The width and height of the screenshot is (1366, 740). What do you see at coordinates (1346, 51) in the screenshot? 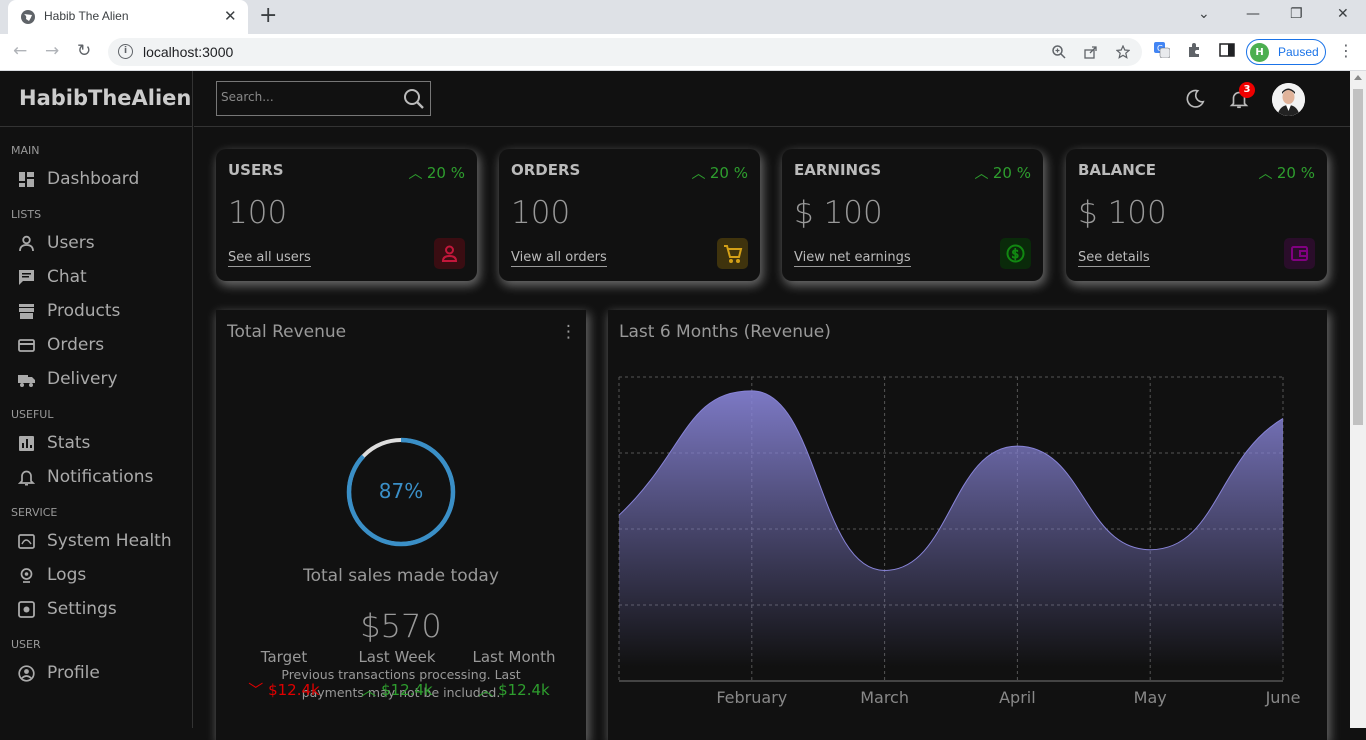
I see `browser-menu-icon: ⋮` at bounding box center [1346, 51].